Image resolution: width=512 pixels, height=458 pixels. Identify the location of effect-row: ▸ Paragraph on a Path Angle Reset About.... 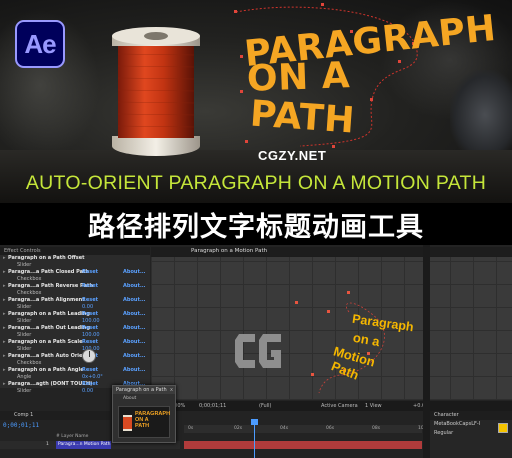
(75, 370).